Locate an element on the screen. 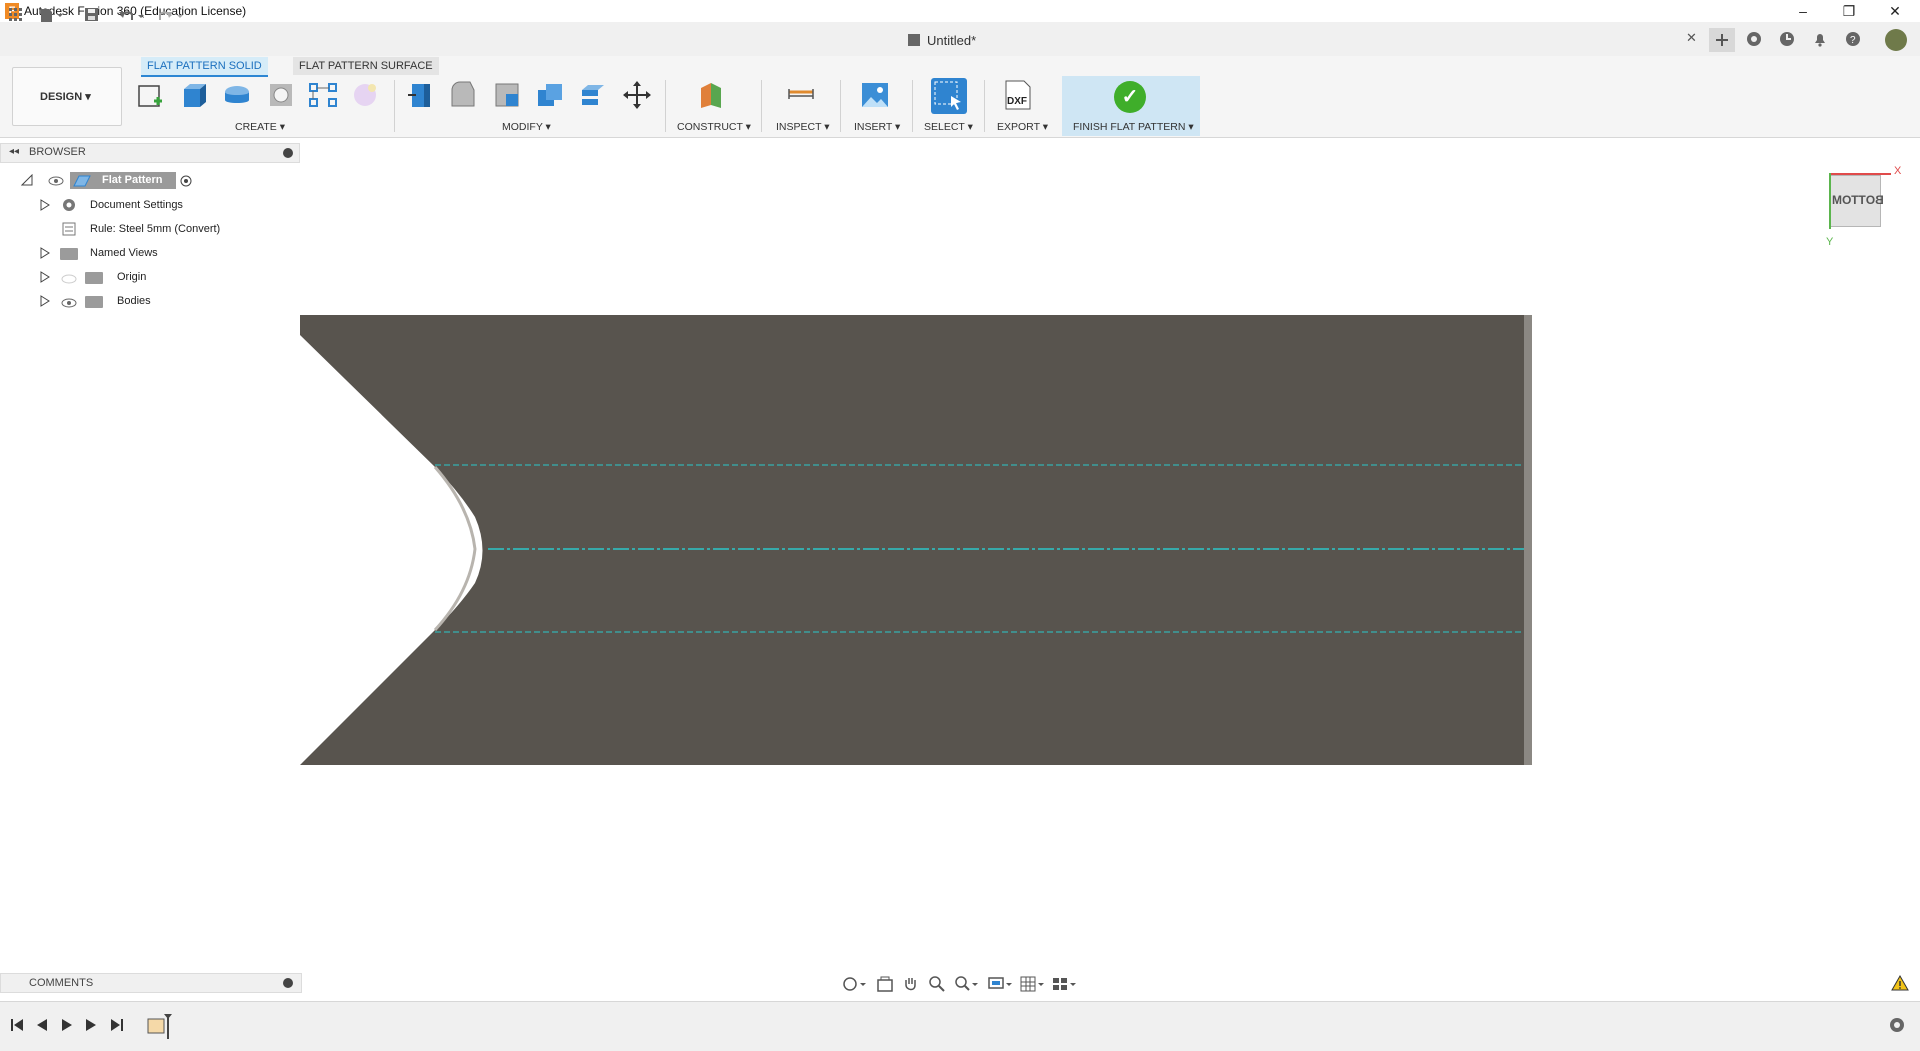 The width and height of the screenshot is (1920, 1051). export-group-label: EXPORT ▾ is located at coordinates (1022, 127).